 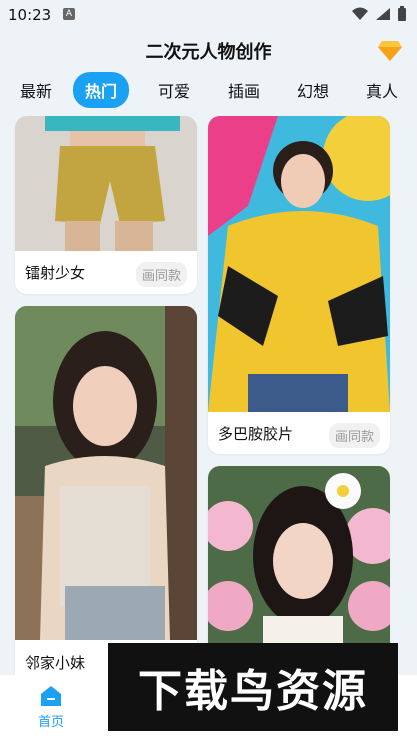 I want to click on signal-icon, so click(x=383, y=14).